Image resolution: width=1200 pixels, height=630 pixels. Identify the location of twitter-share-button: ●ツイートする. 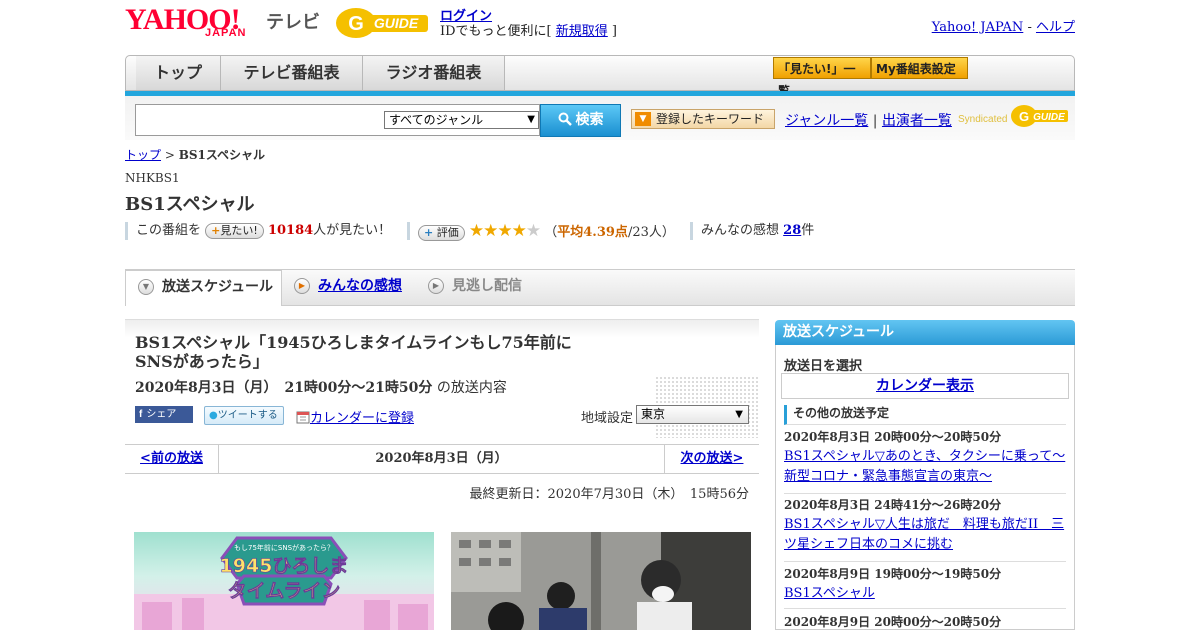
(244, 415).